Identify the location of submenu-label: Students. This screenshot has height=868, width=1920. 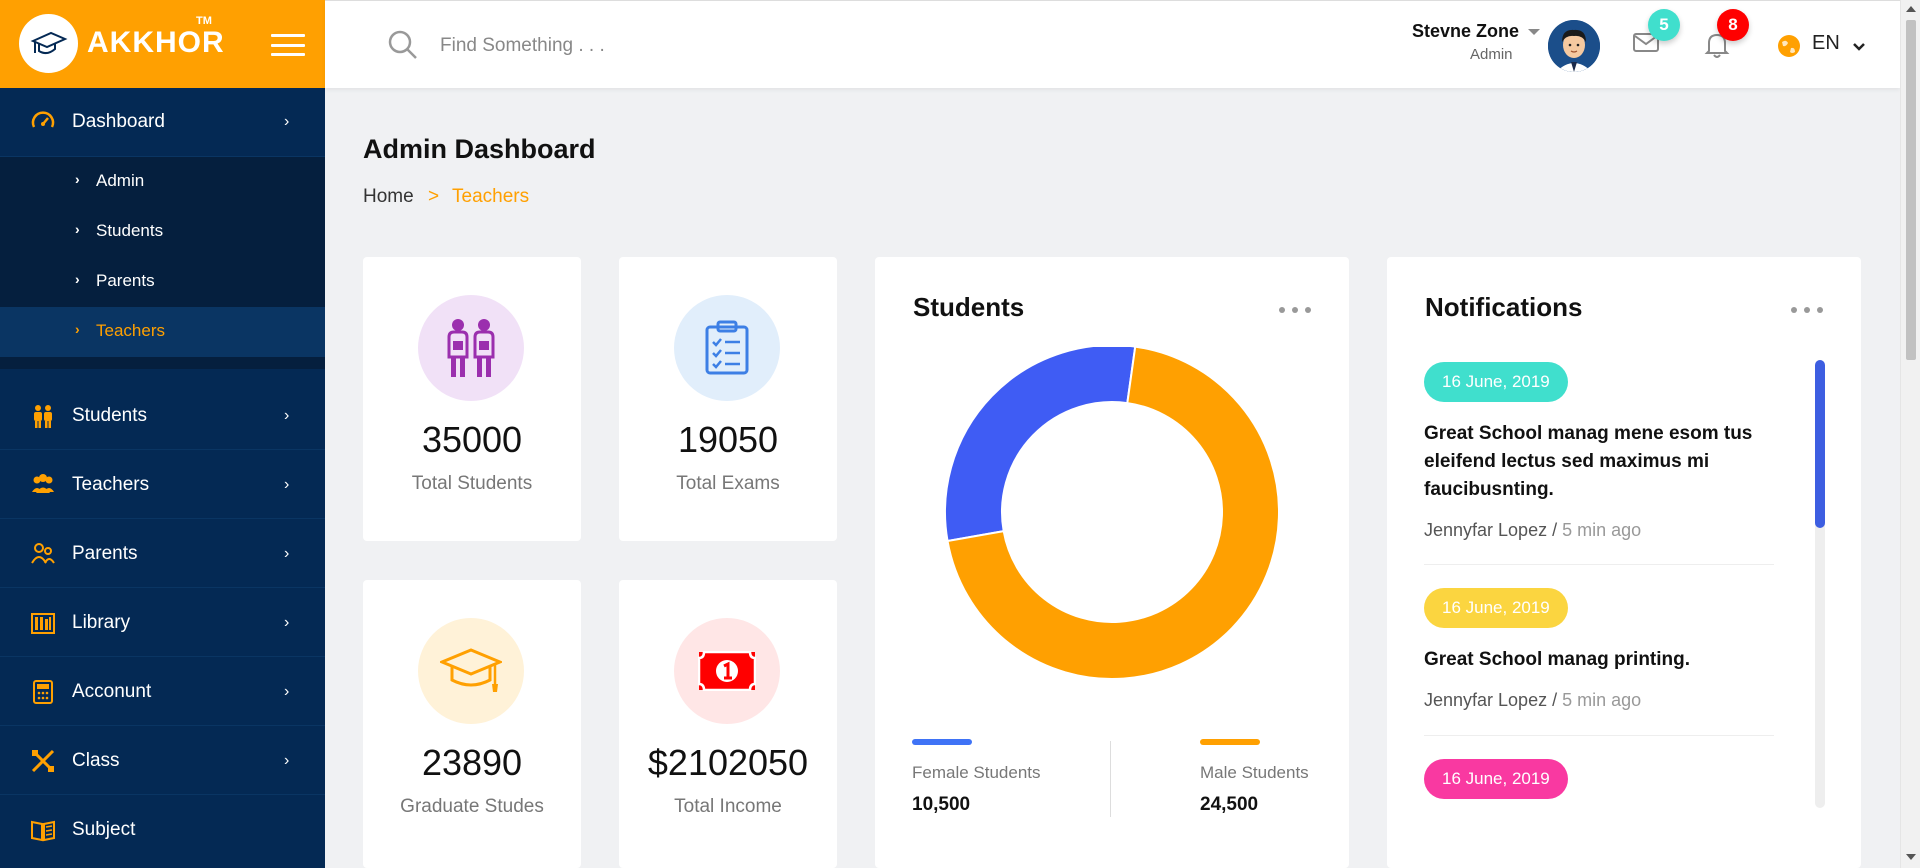
(130, 230).